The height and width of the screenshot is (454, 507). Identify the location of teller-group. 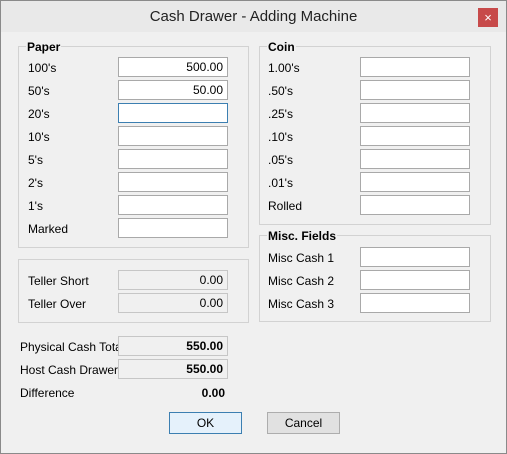
(133, 291).